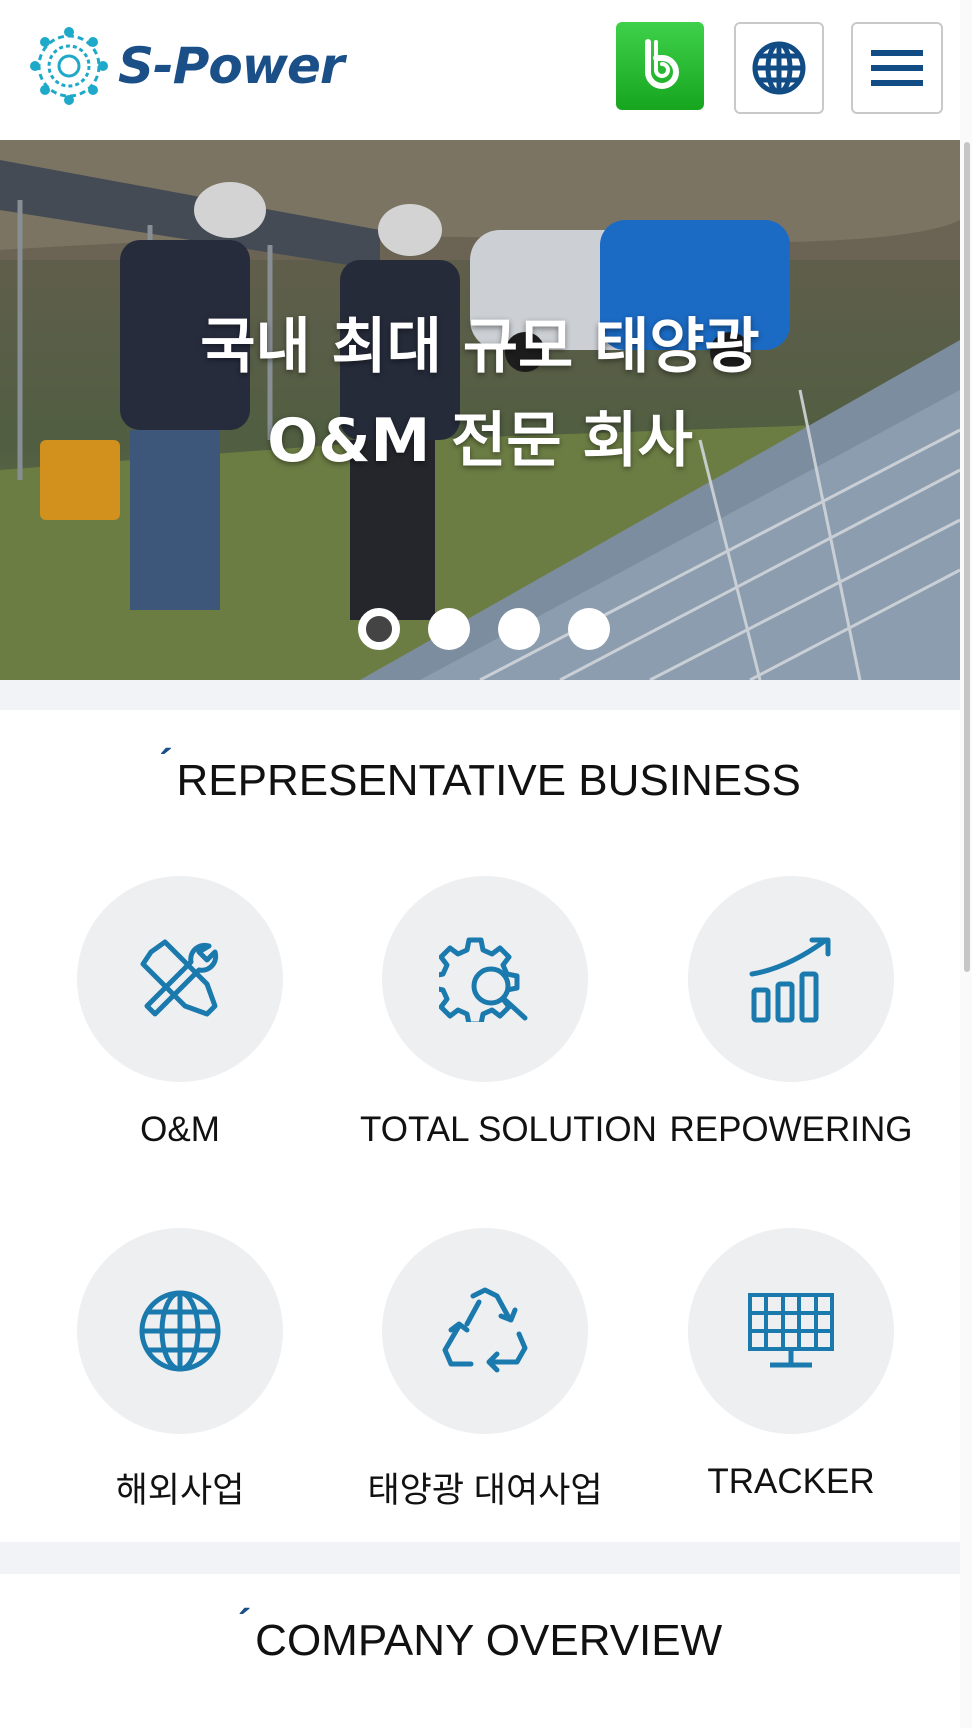 The image size is (972, 1728). I want to click on business-title-text: REPRESENTATIVE BUSINESS, so click(488, 780).